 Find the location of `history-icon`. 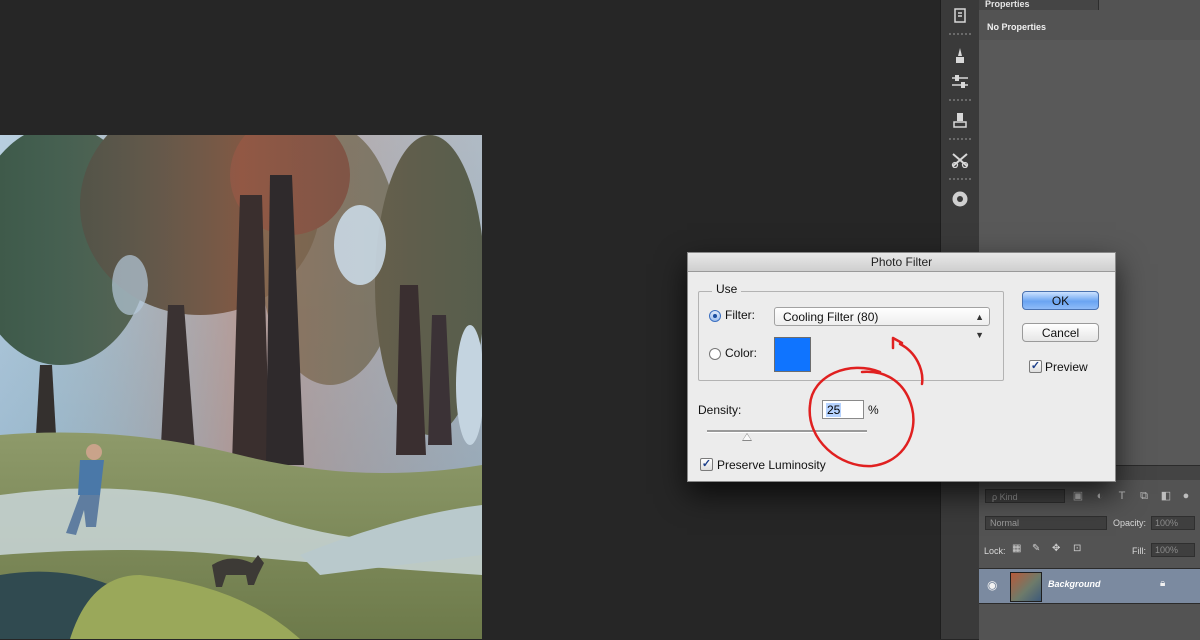

history-icon is located at coordinates (960, 16).